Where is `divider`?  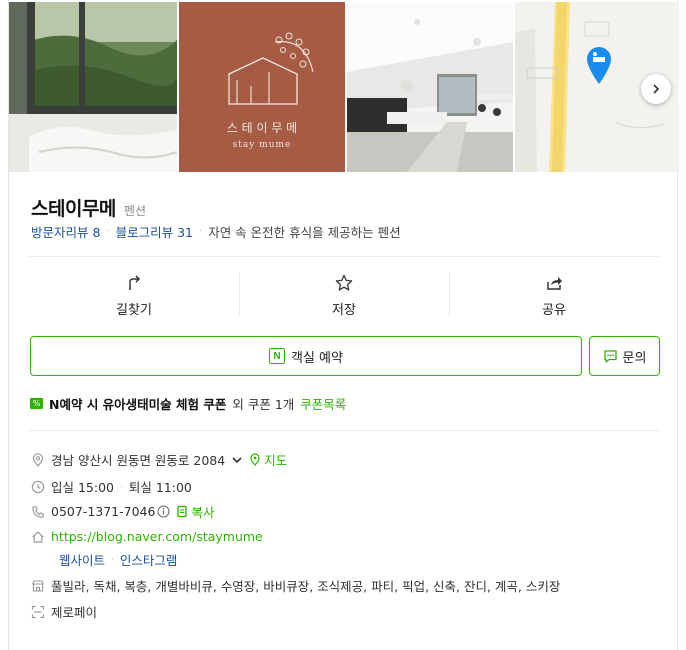 divider is located at coordinates (344, 430).